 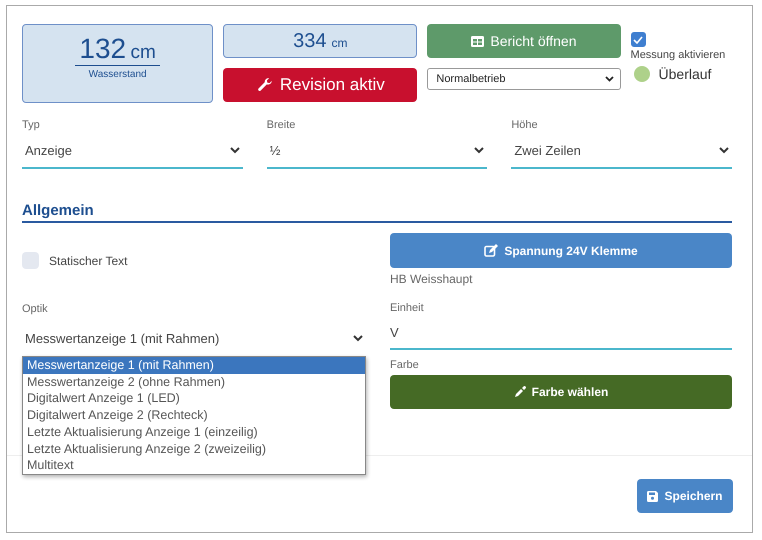 What do you see at coordinates (194, 432) in the screenshot?
I see `dropdown-option: Letzte Aktualisierung Anzeige 1 (einzeilig)` at bounding box center [194, 432].